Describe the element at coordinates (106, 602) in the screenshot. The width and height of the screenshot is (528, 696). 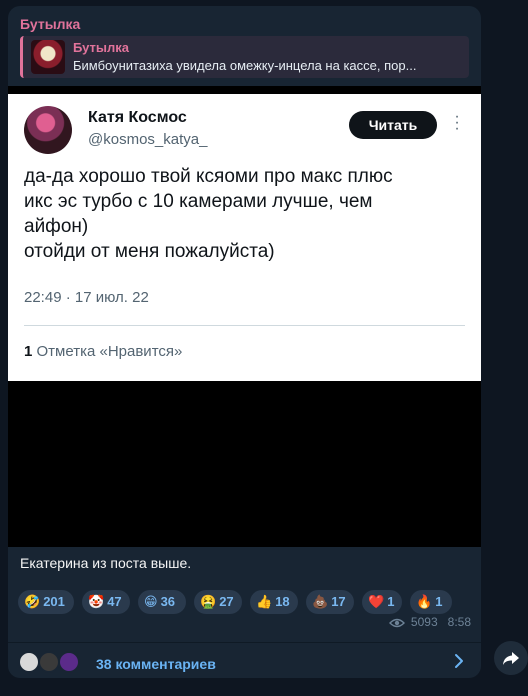
I see `reaction-chip: 🤡 47` at that location.